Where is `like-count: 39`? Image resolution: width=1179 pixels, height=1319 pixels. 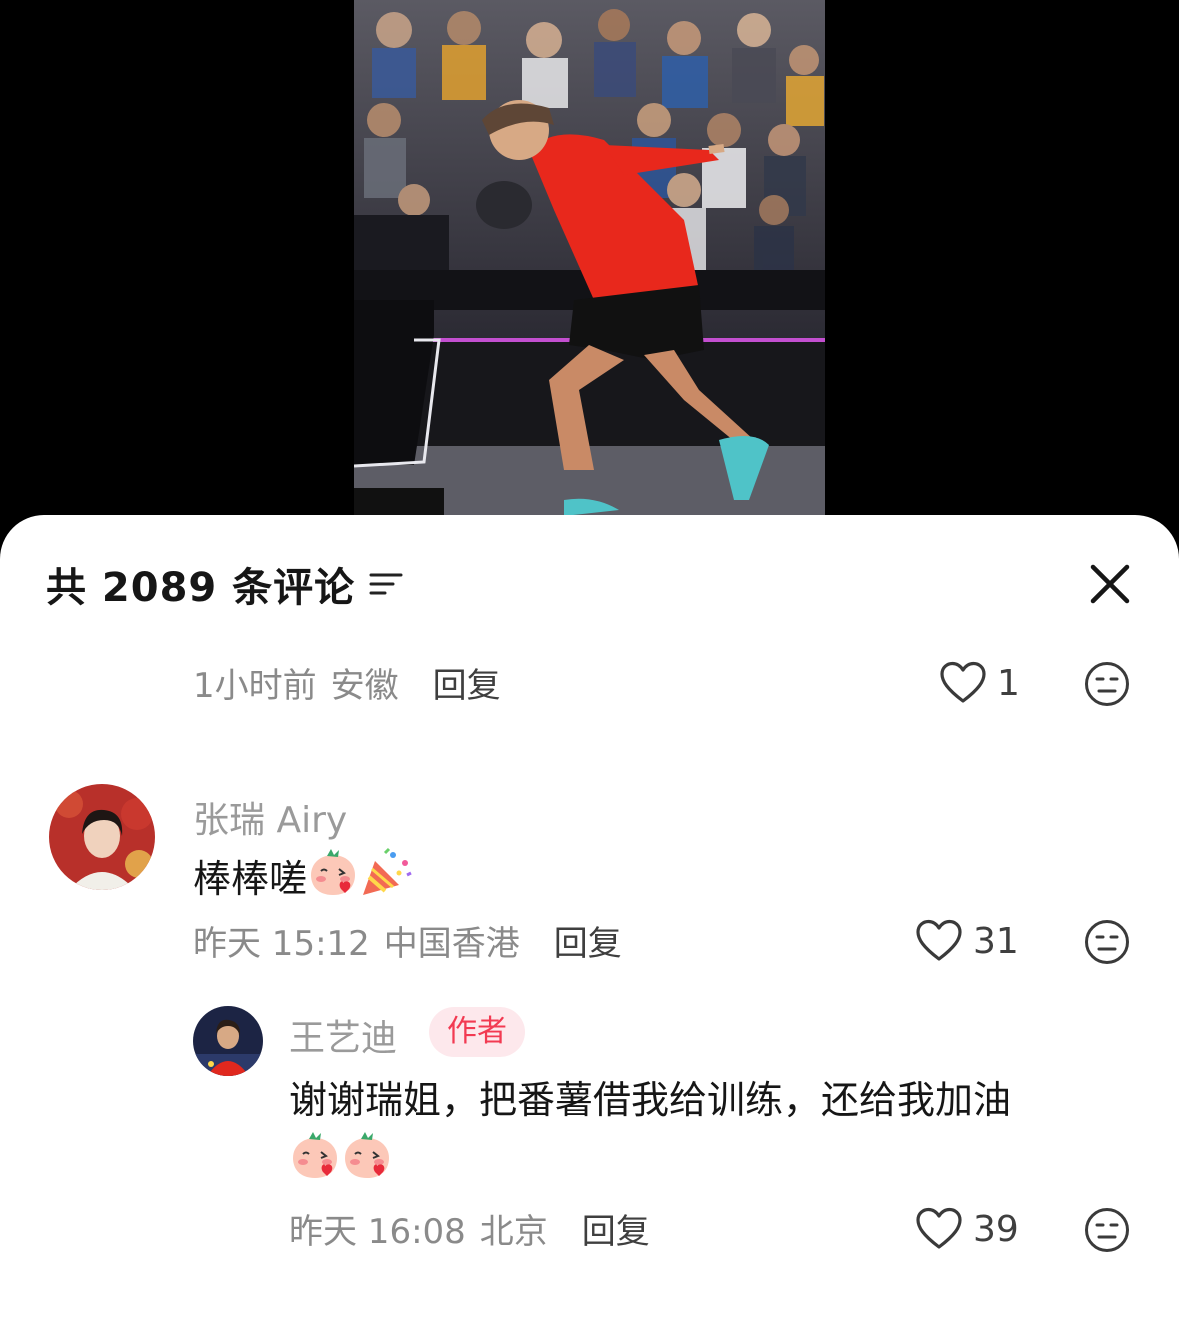 like-count: 39 is located at coordinates (996, 1229).